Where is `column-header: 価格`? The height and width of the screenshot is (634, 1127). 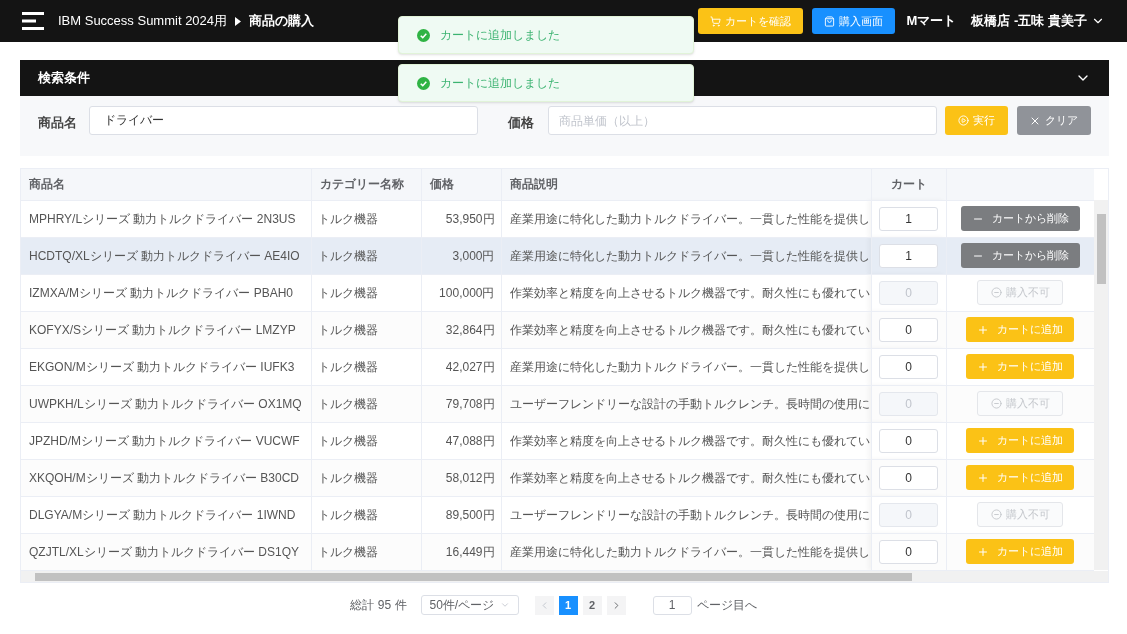
column-header: 価格 is located at coordinates (461, 184).